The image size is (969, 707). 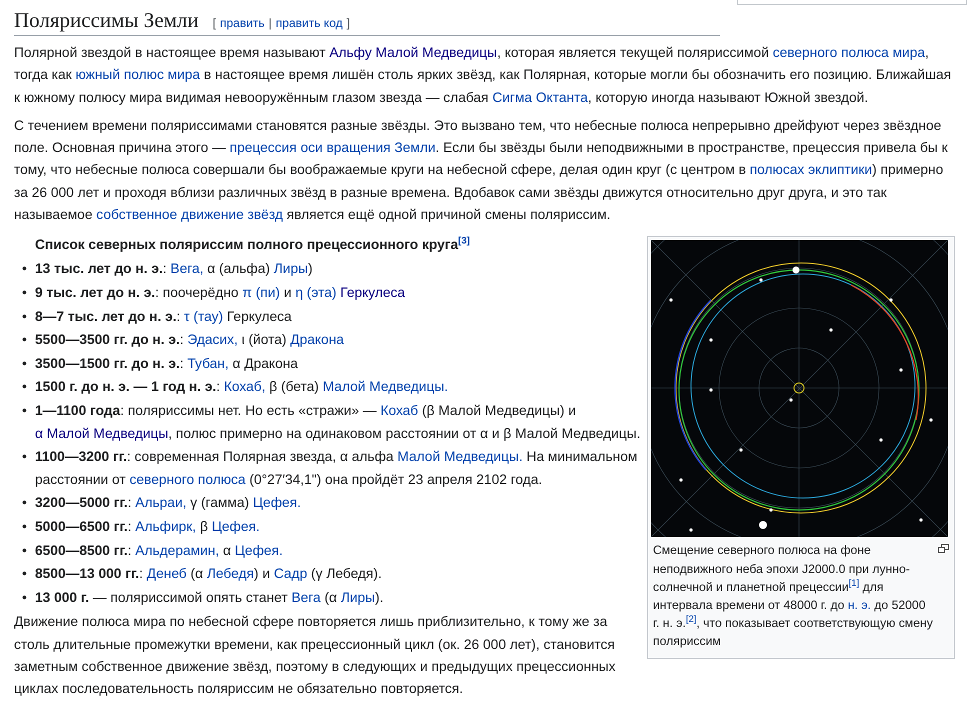 I want to click on list-item: 13 тыс. лет до н. э.: Вега, α (альфа) Лиры), so click(x=174, y=269).